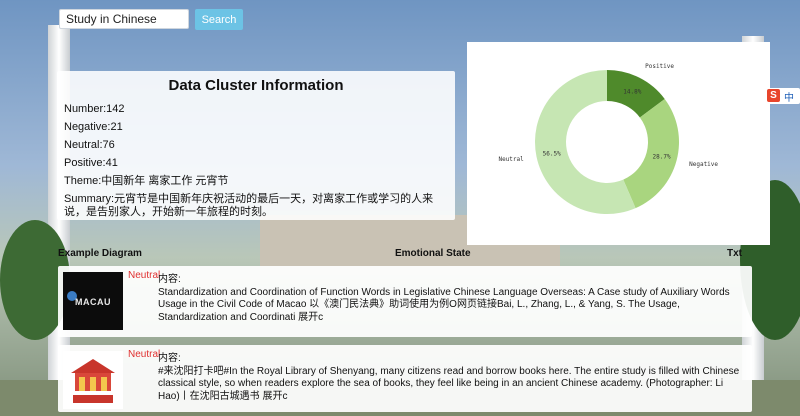 The height and width of the screenshot is (416, 800). What do you see at coordinates (146, 181) in the screenshot?
I see `theme-text: Theme:中国新年 离家工作 元宵节` at bounding box center [146, 181].